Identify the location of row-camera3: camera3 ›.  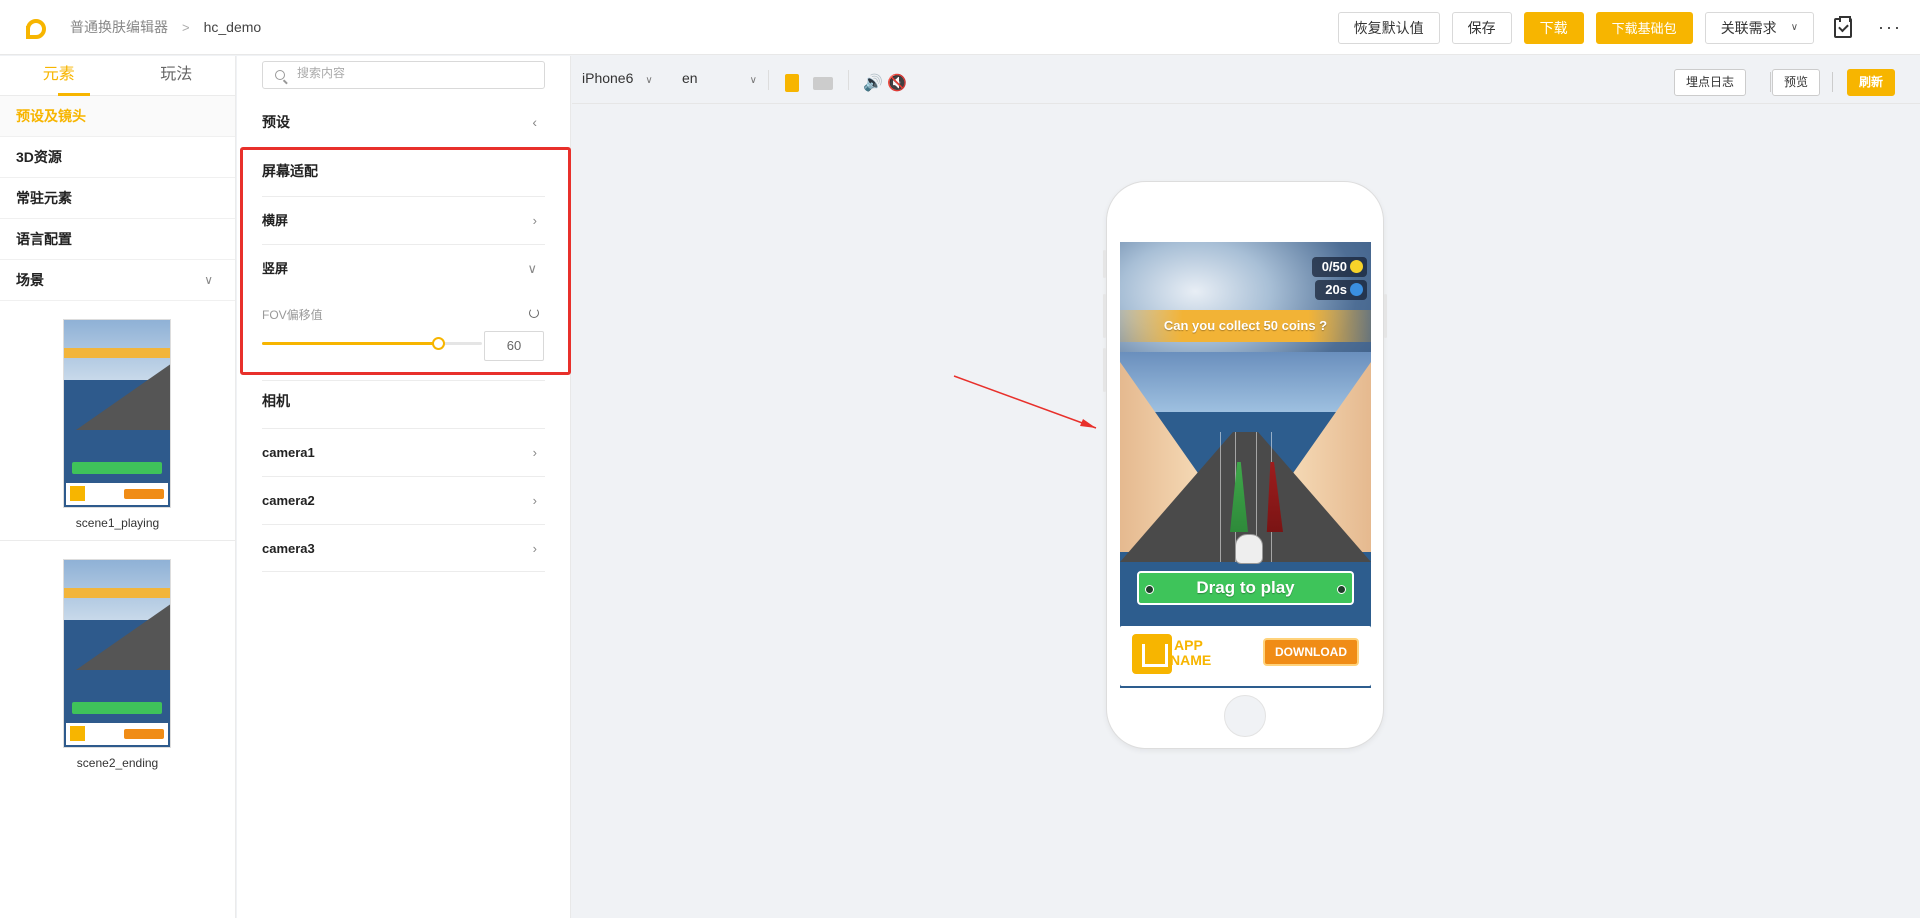
(403, 548).